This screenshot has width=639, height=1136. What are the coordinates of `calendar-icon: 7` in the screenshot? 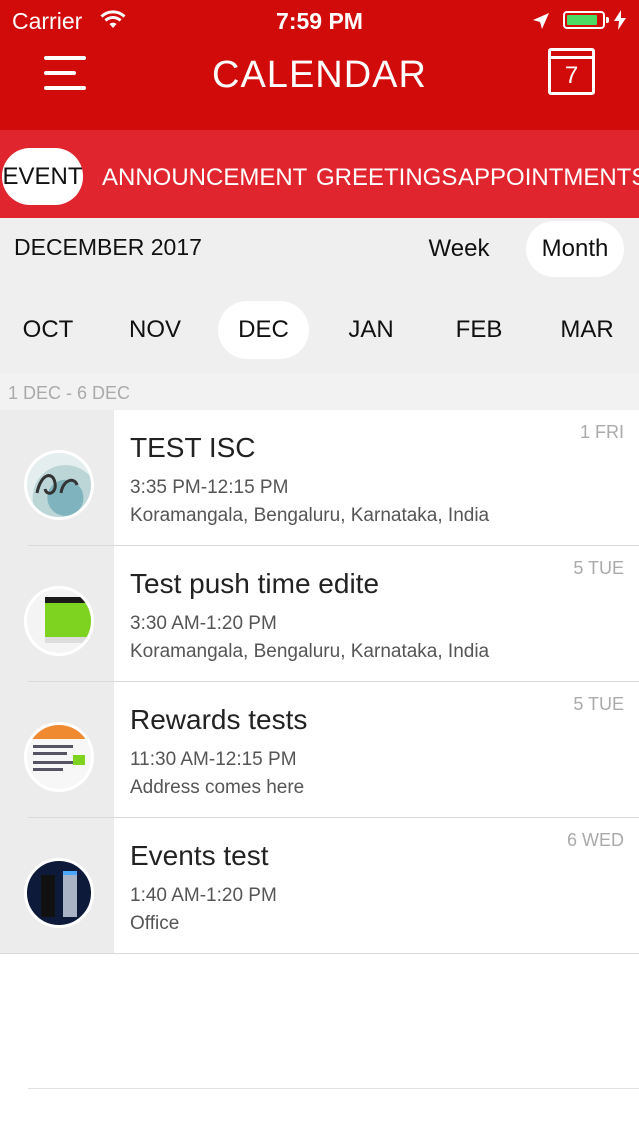 It's located at (571, 71).